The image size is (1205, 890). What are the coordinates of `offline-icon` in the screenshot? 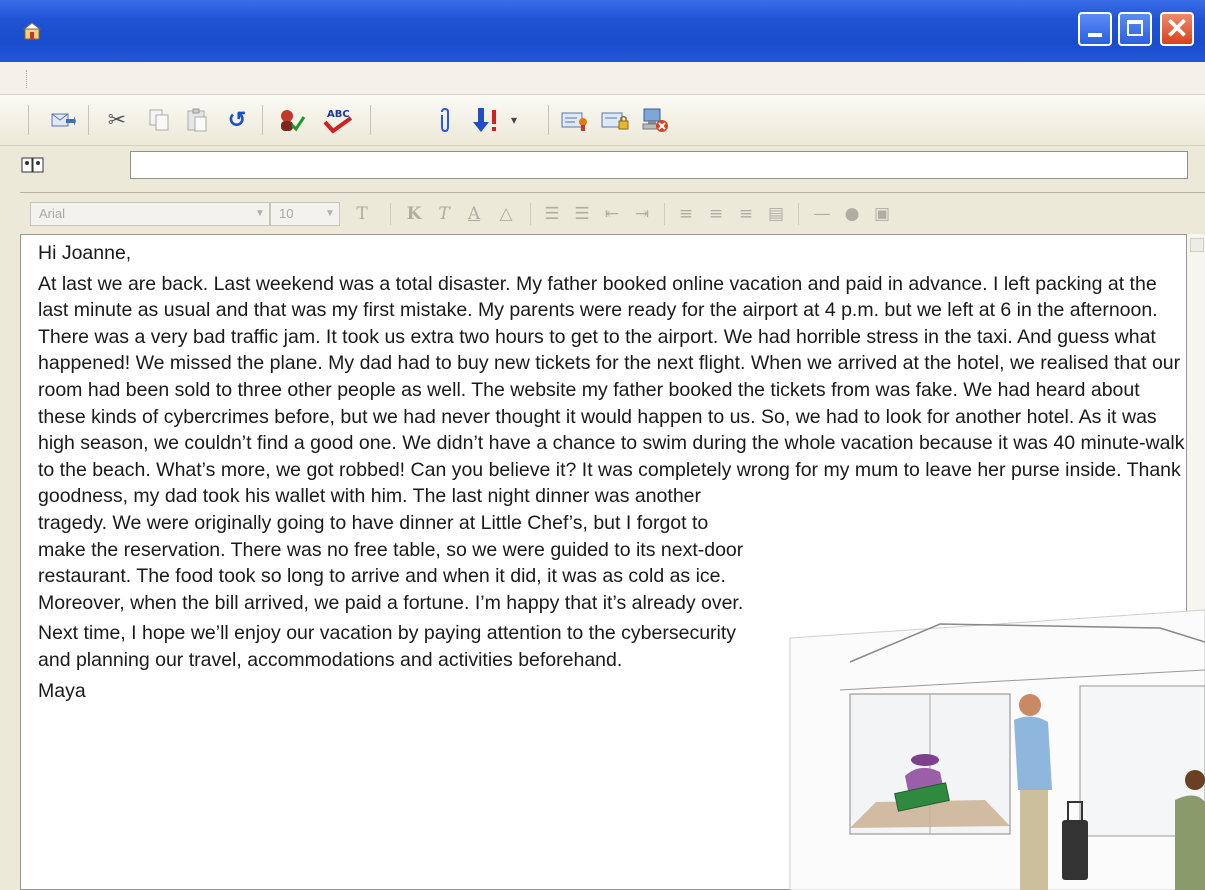 It's located at (655, 120).